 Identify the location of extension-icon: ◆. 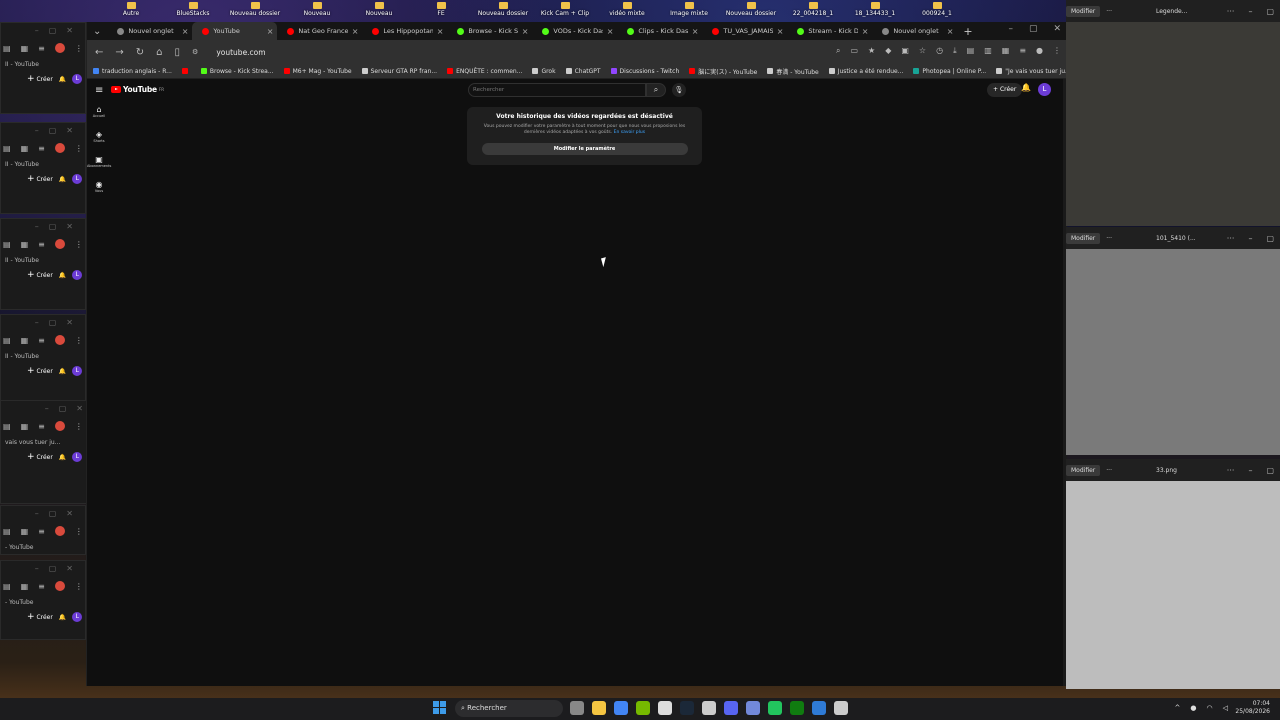
(888, 51).